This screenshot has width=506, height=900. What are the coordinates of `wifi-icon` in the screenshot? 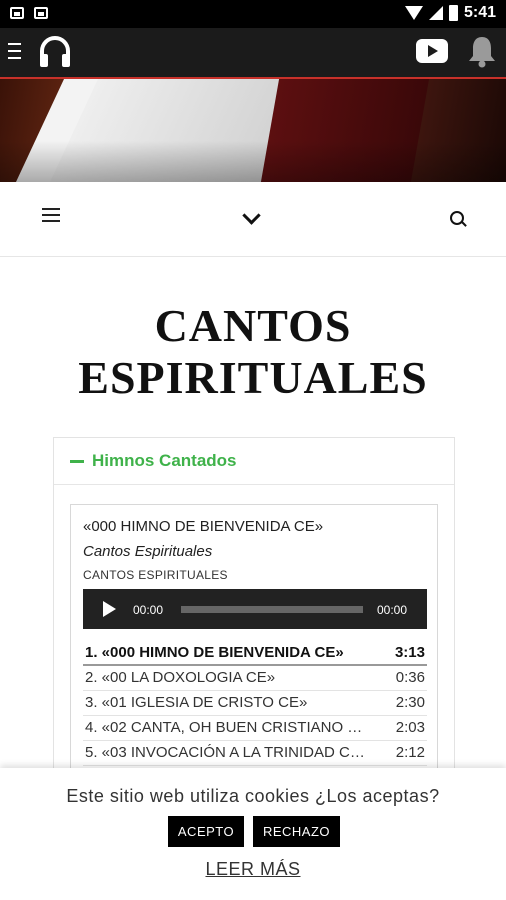 It's located at (413, 13).